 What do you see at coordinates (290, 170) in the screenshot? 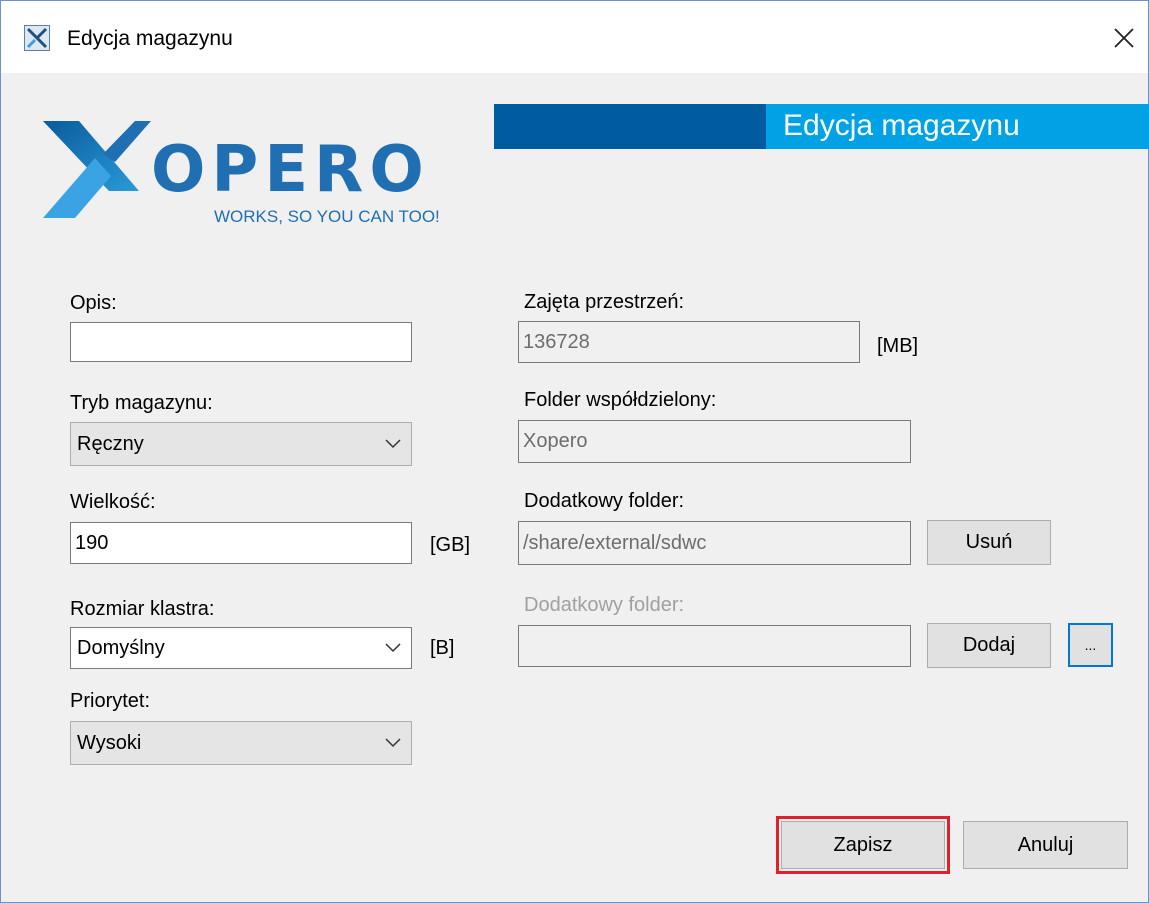
I see `svg-text: OPERO` at bounding box center [290, 170].